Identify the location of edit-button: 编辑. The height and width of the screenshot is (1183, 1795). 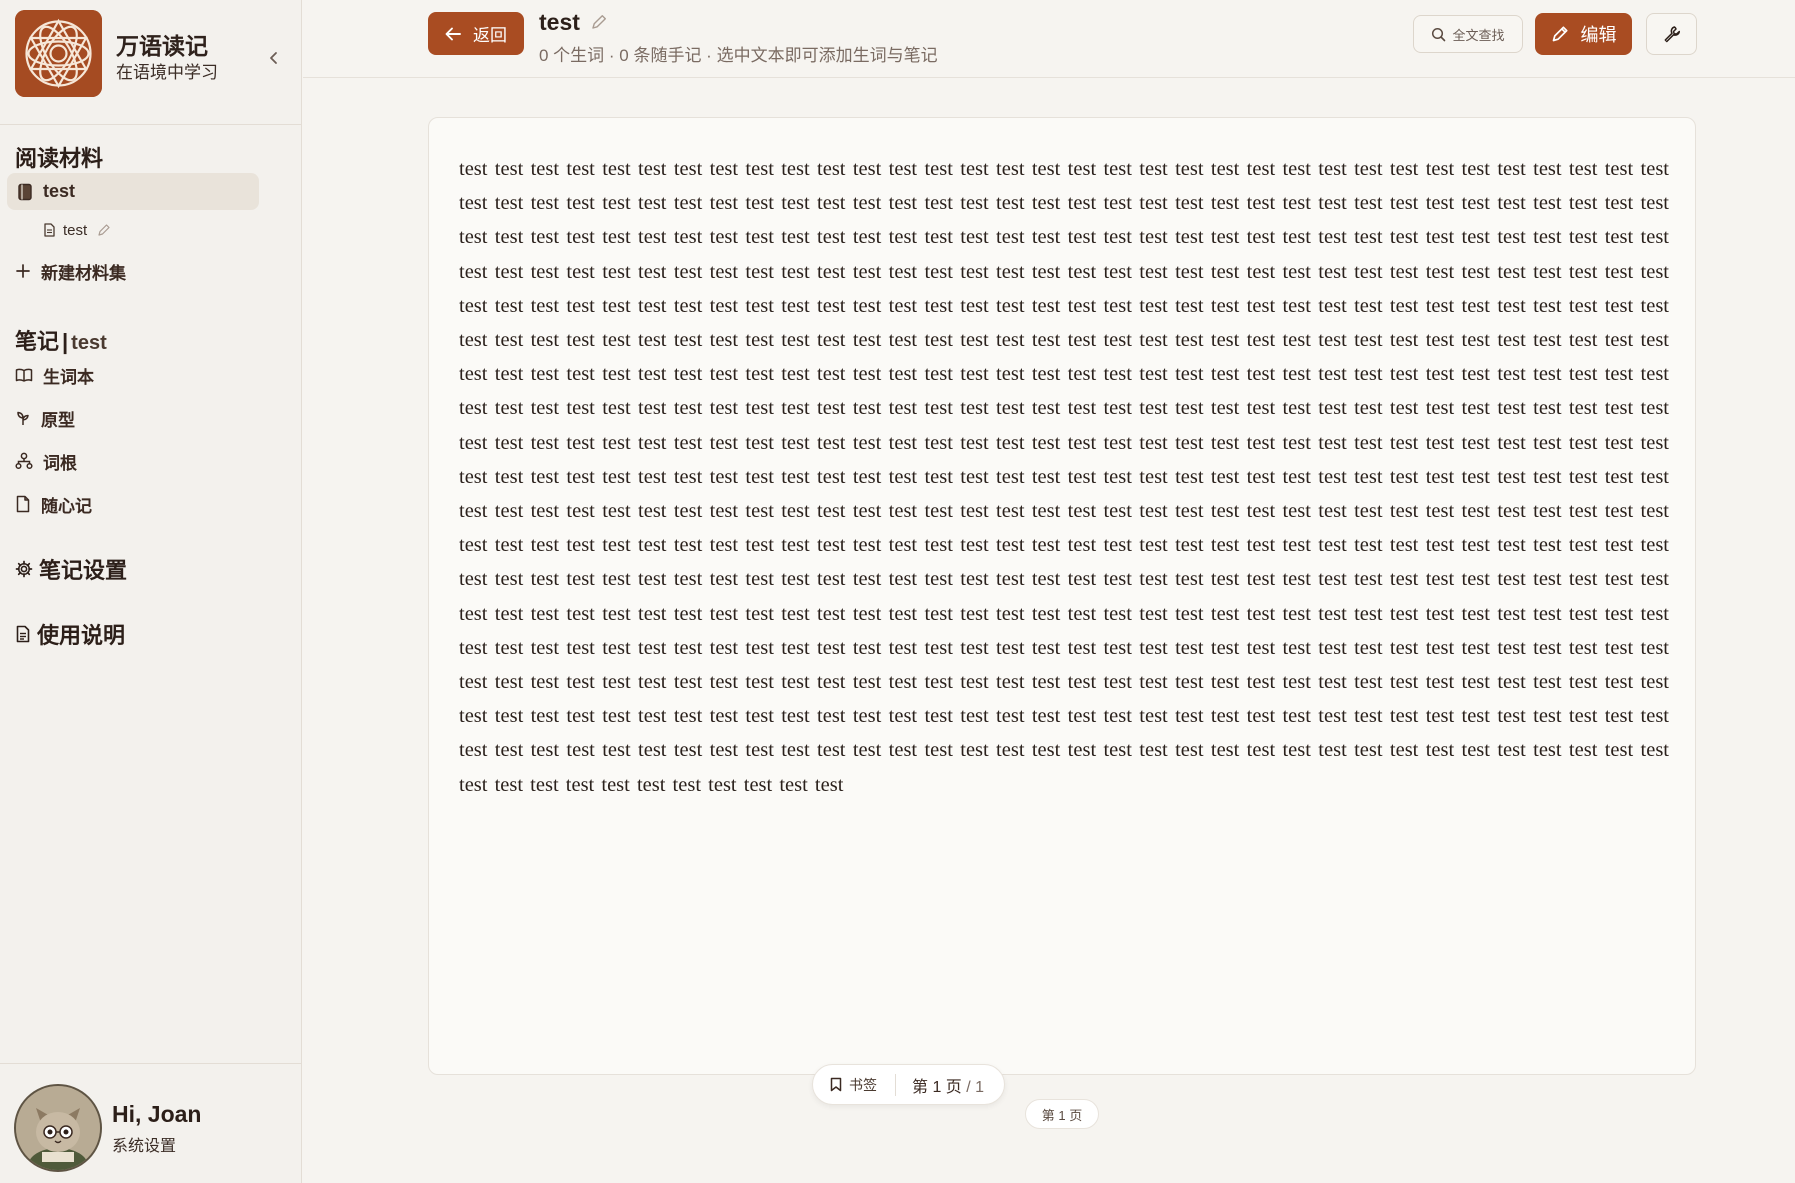
(1583, 34).